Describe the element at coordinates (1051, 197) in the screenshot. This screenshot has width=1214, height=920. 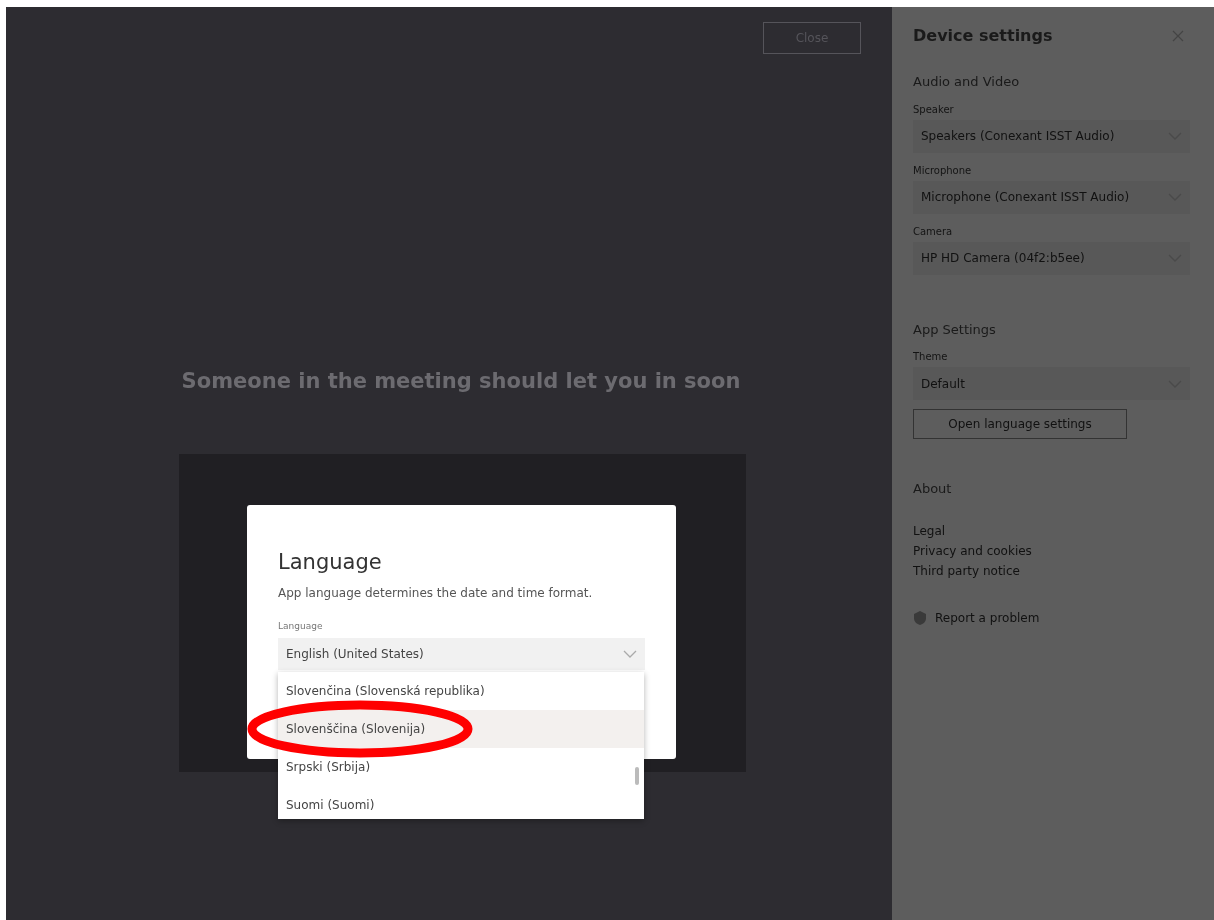
I see `select-field: Microphone (Conexant ISST Audio)` at that location.